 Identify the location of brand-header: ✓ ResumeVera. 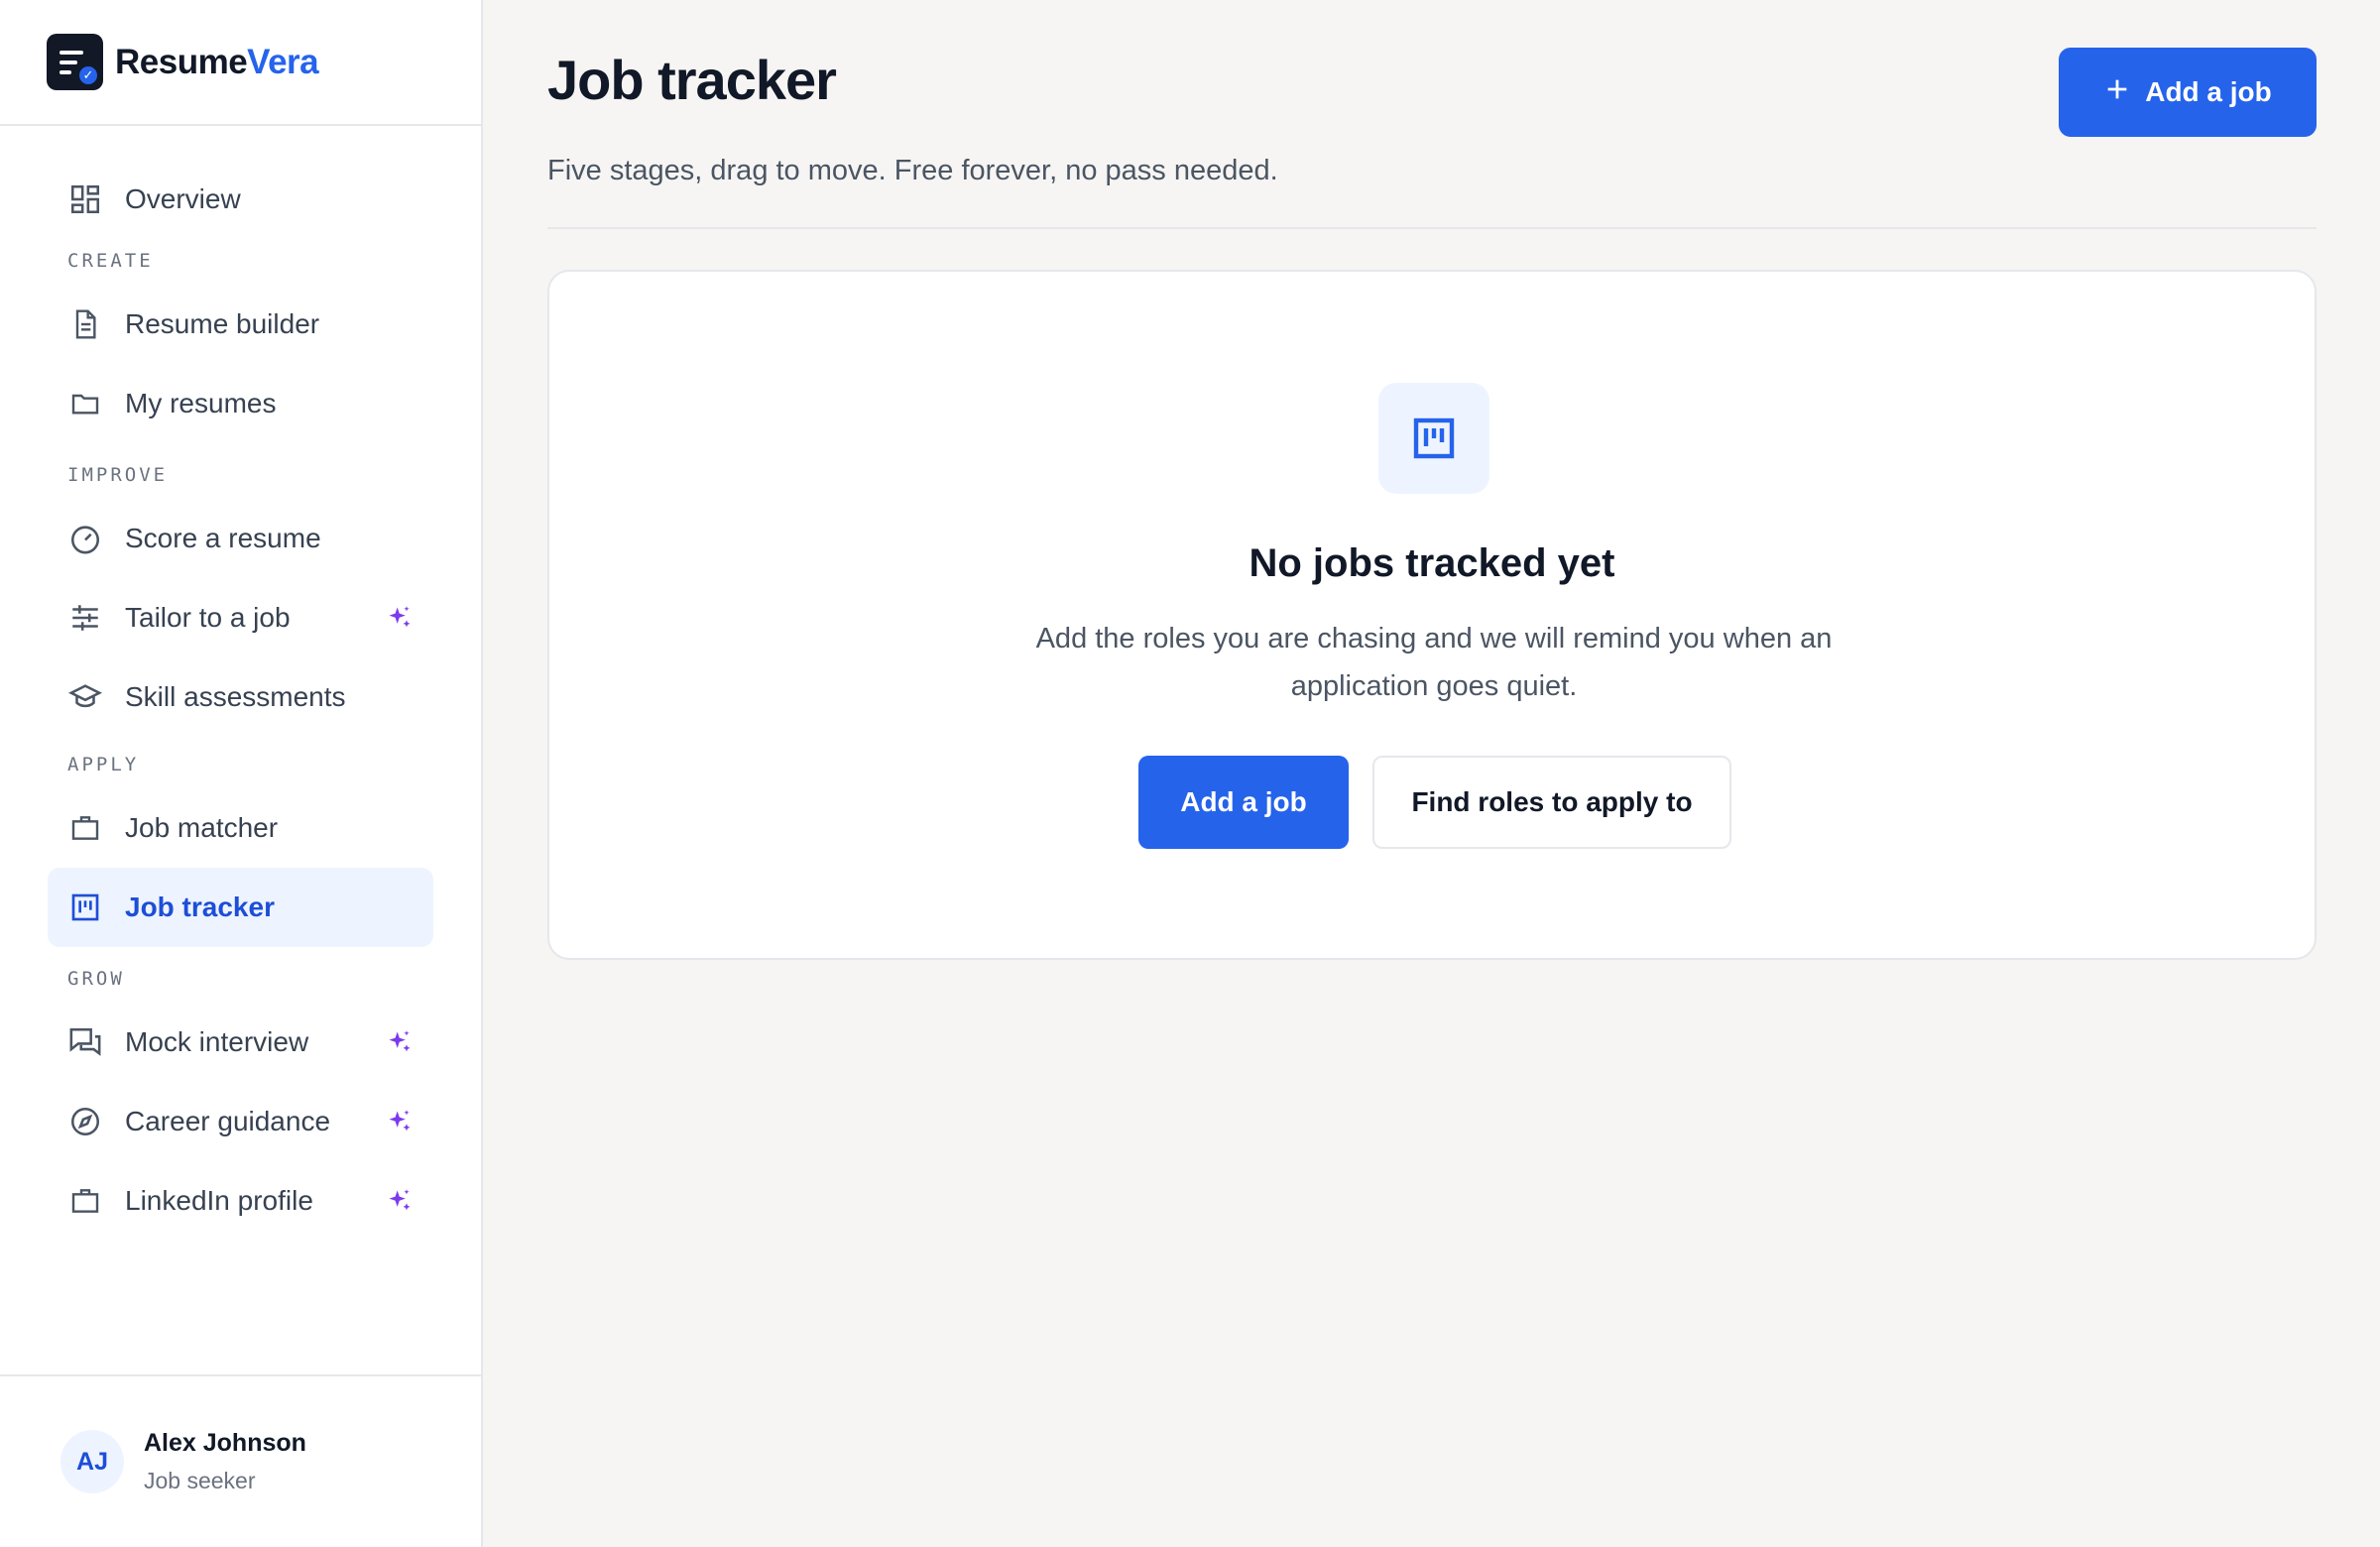
(240, 63).